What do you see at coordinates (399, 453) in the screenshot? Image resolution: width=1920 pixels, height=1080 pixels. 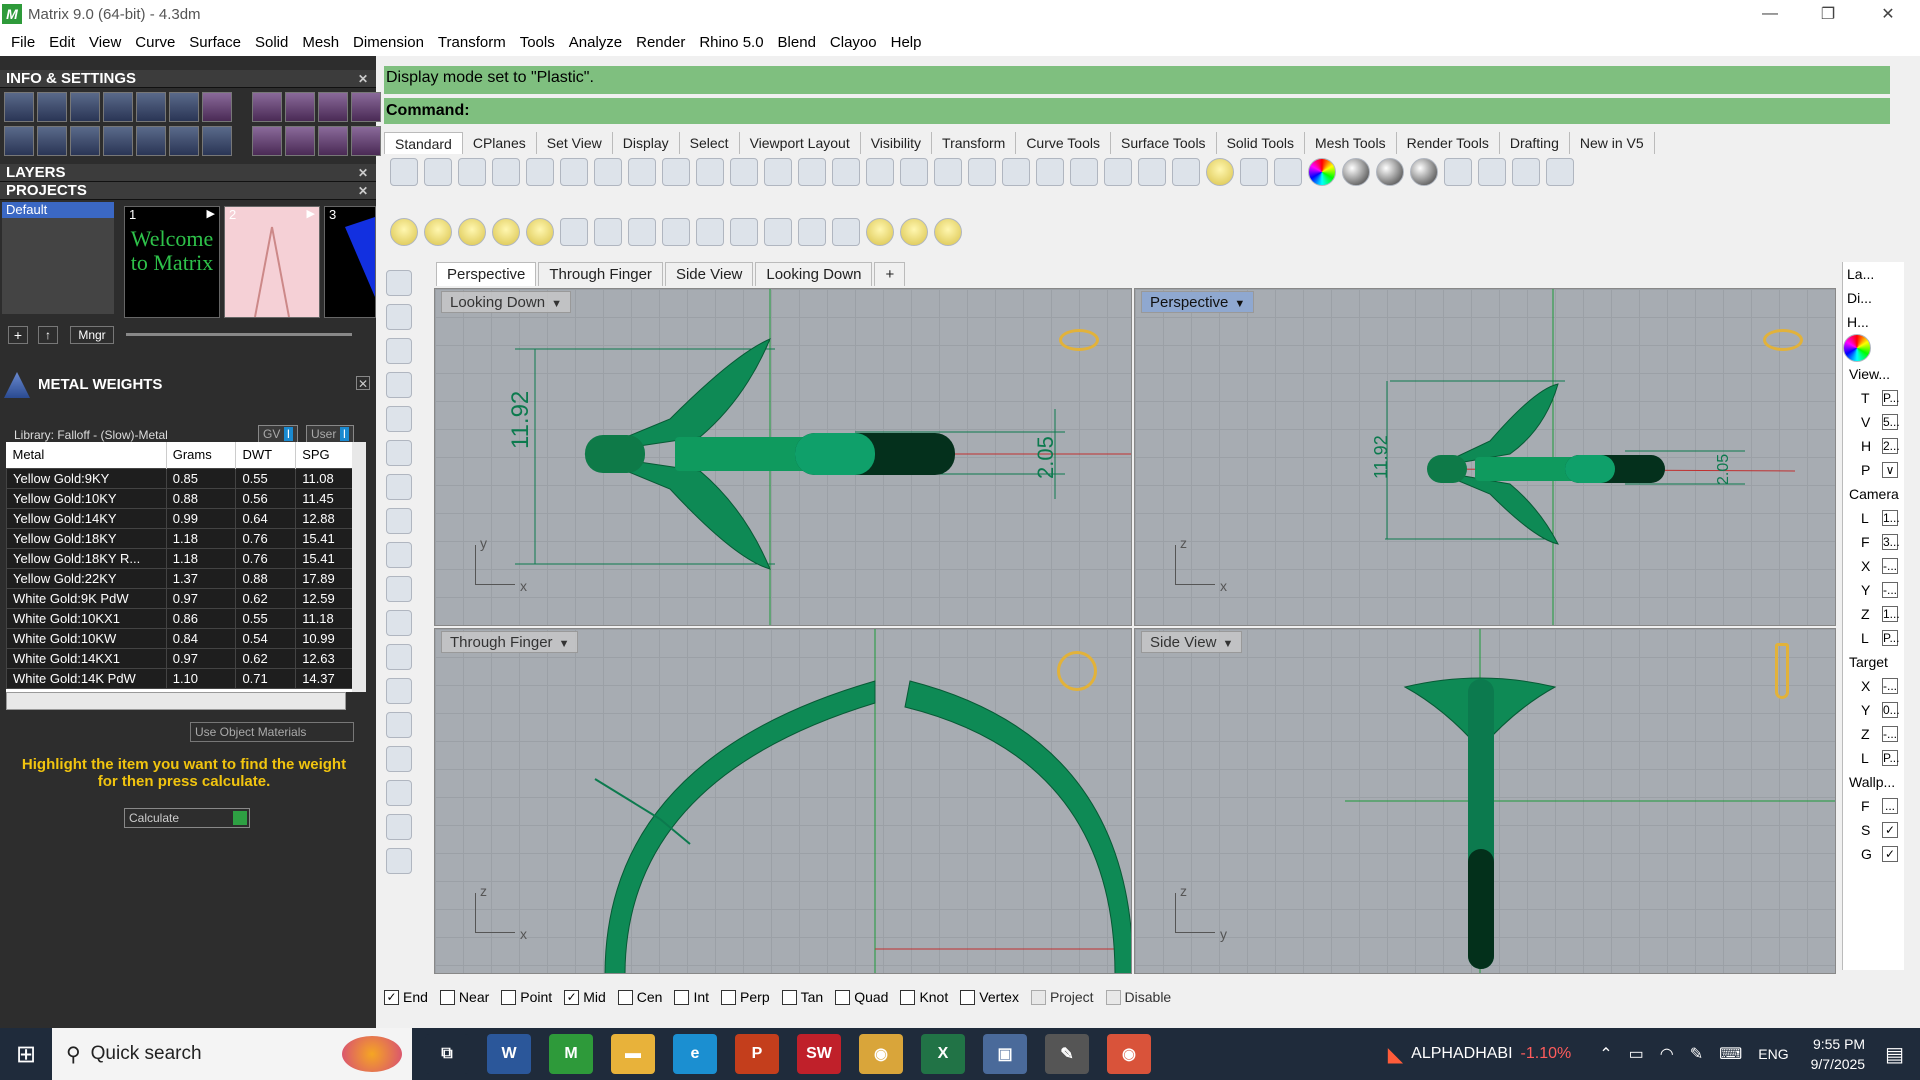 I see `surface-icon` at bounding box center [399, 453].